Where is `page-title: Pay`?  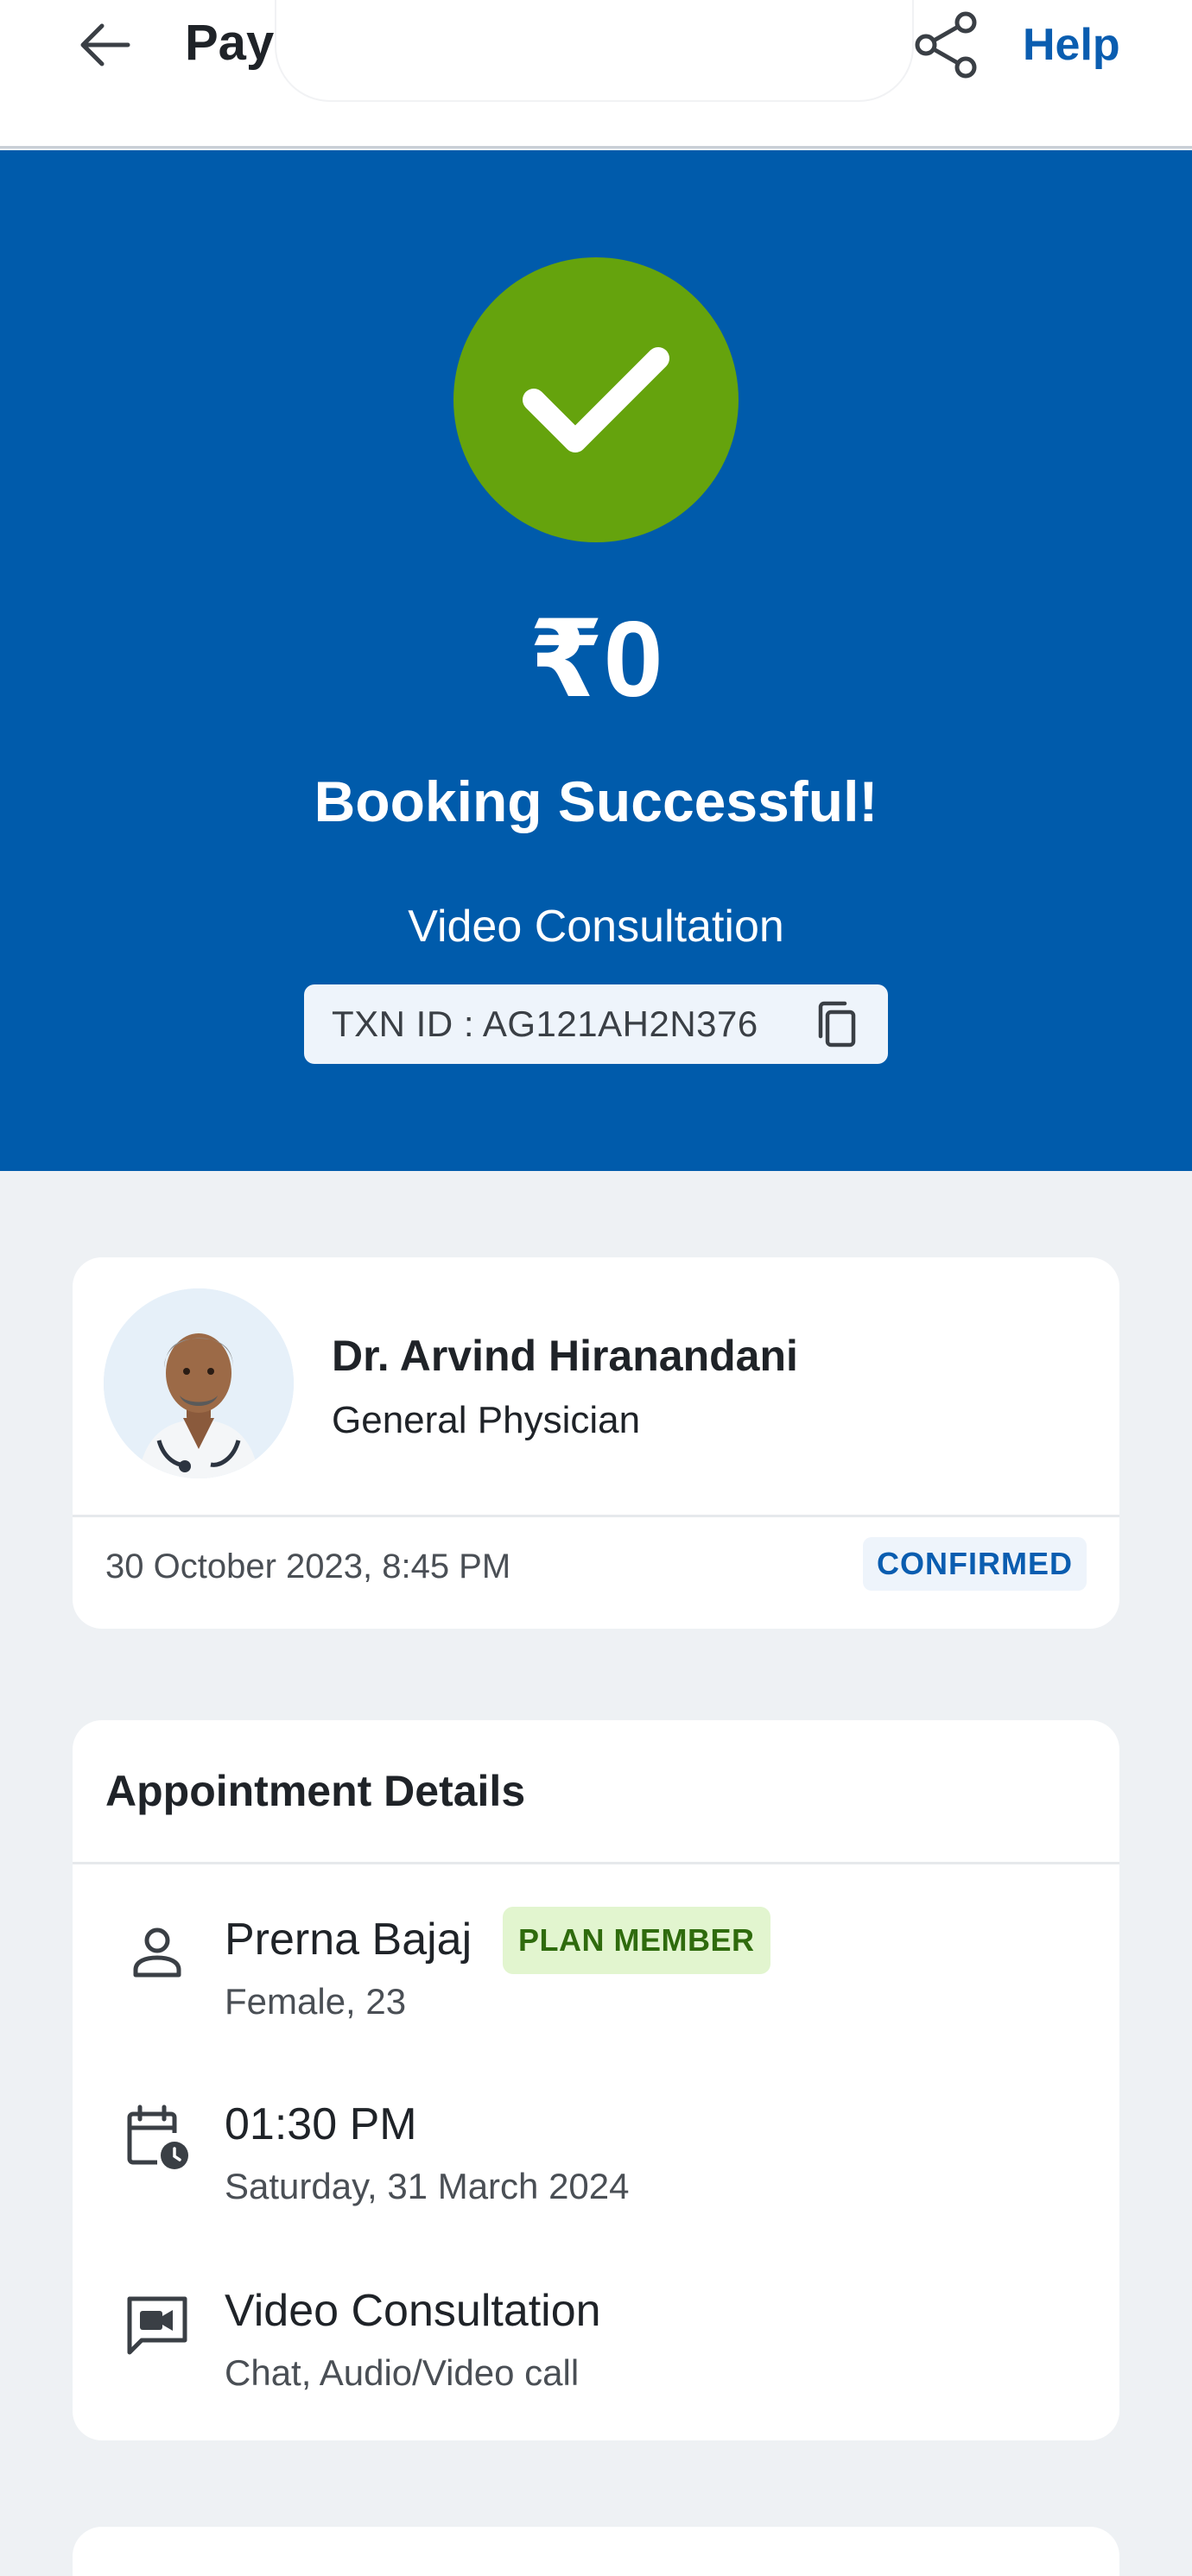 page-title: Pay is located at coordinates (230, 43).